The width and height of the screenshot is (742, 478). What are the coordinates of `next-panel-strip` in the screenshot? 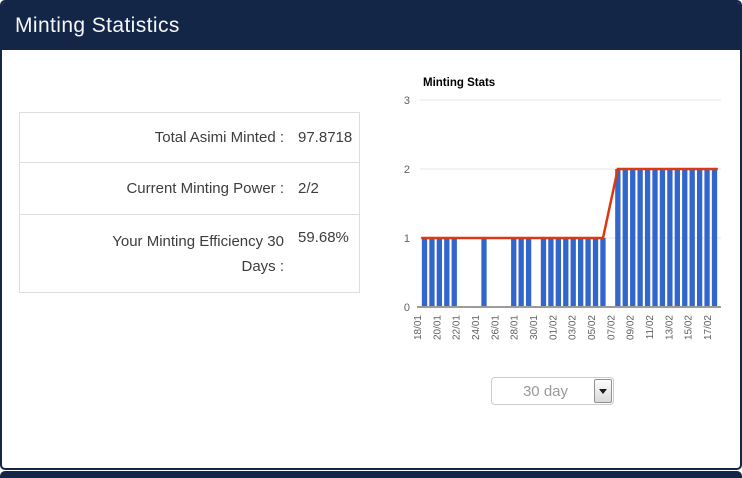 It's located at (371, 474).